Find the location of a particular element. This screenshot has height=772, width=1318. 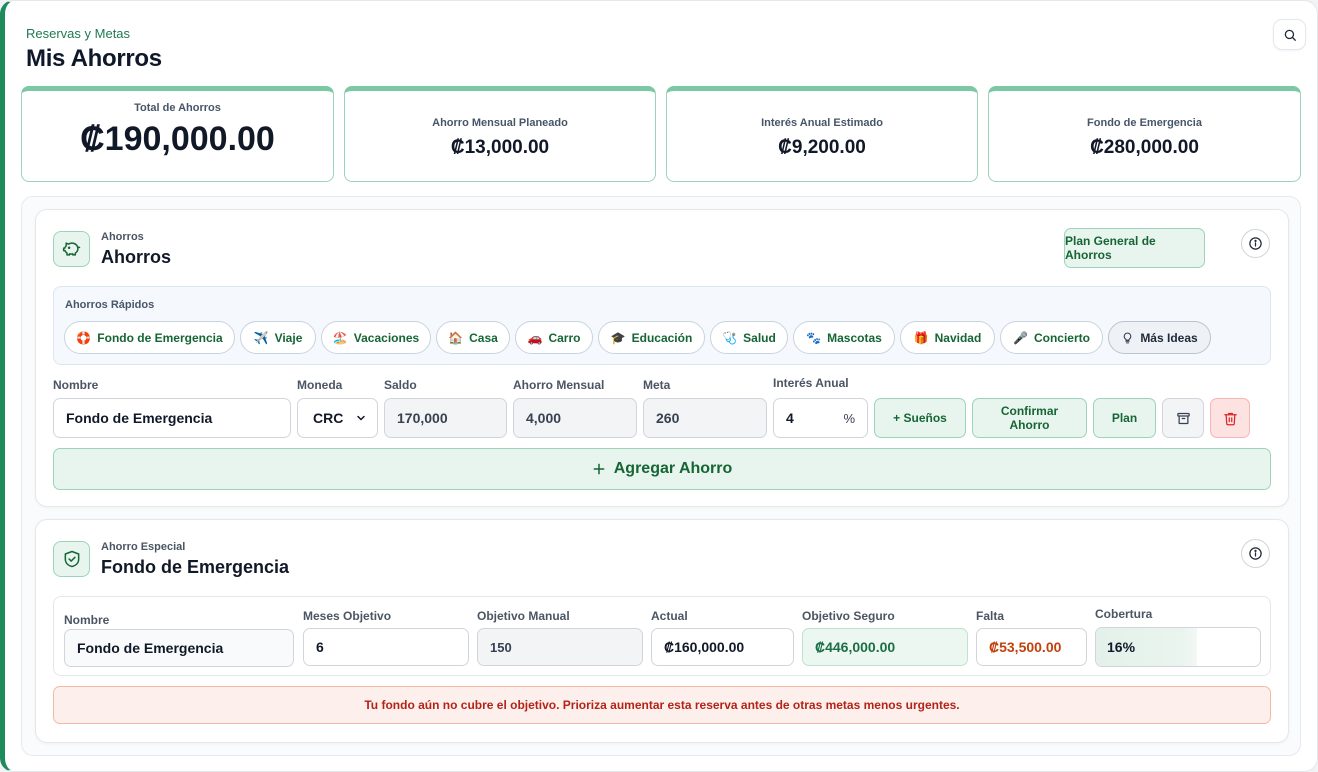

quick-chip-fondo-emergencia: 🛟 Fondo de Emergencia is located at coordinates (149, 337).